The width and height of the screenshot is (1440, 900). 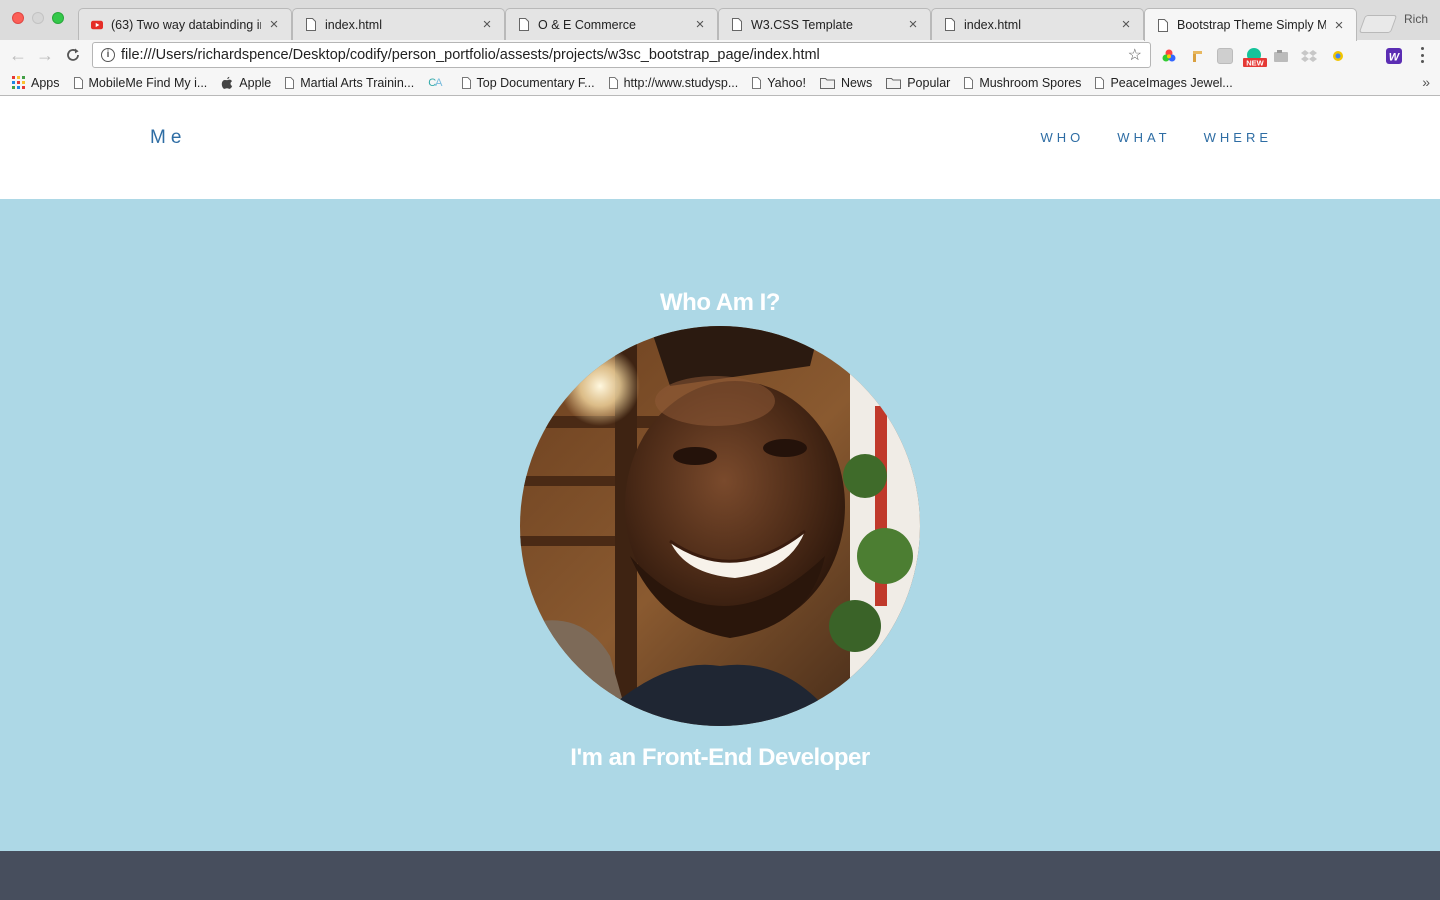 What do you see at coordinates (720, 148) in the screenshot?
I see `site-navbar: Me WHO WHAT WHERE` at bounding box center [720, 148].